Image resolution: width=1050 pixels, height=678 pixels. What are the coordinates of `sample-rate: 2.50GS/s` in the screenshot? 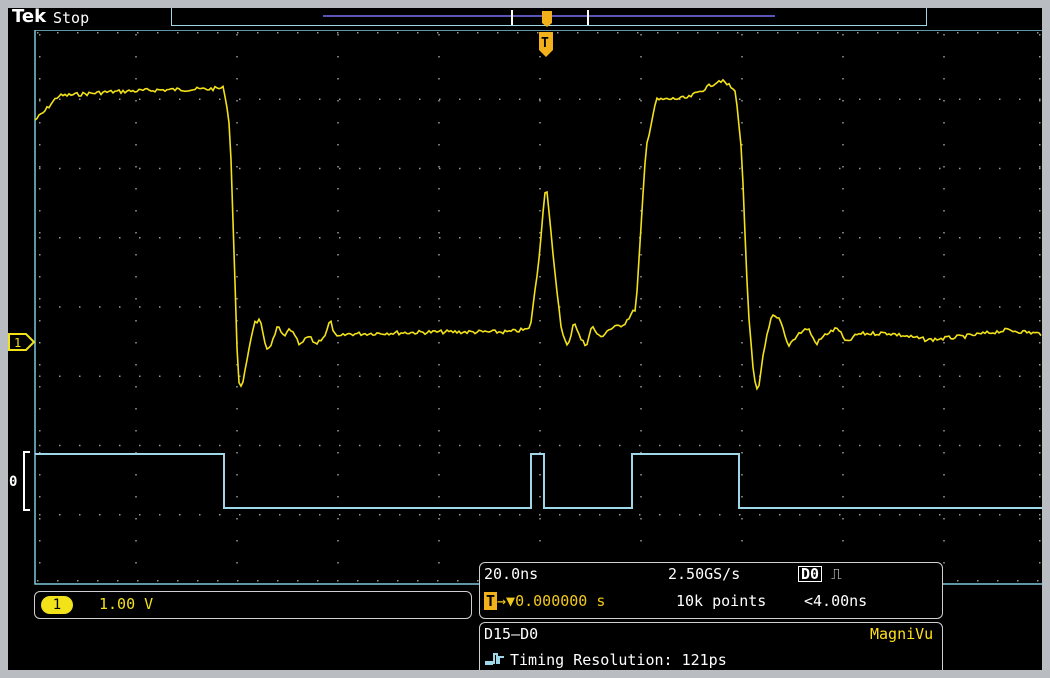 It's located at (704, 574).